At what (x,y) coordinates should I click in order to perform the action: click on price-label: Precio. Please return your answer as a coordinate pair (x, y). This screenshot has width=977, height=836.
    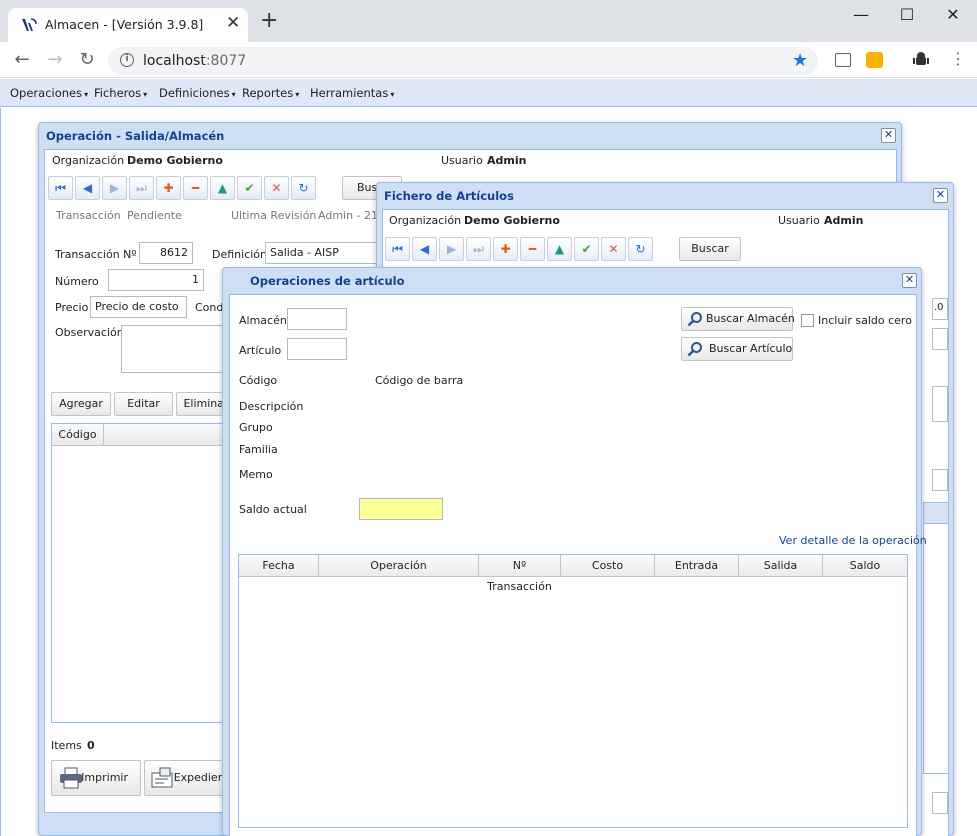
    Looking at the image, I should click on (72, 307).